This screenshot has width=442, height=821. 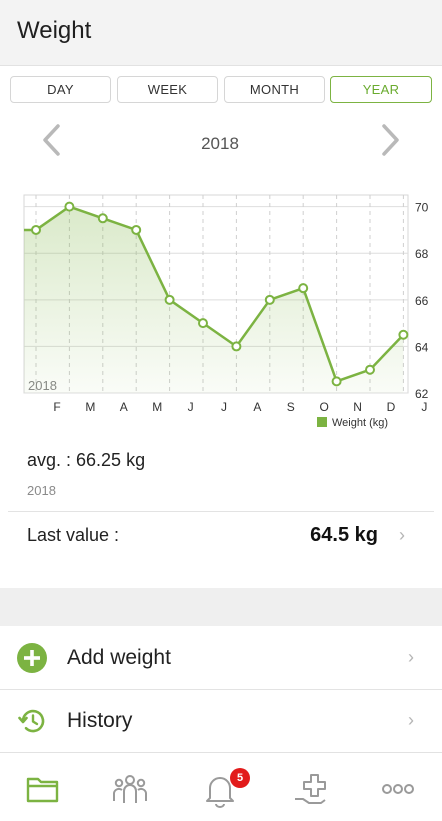 I want to click on tab-month: MONTH, so click(x=274, y=89).